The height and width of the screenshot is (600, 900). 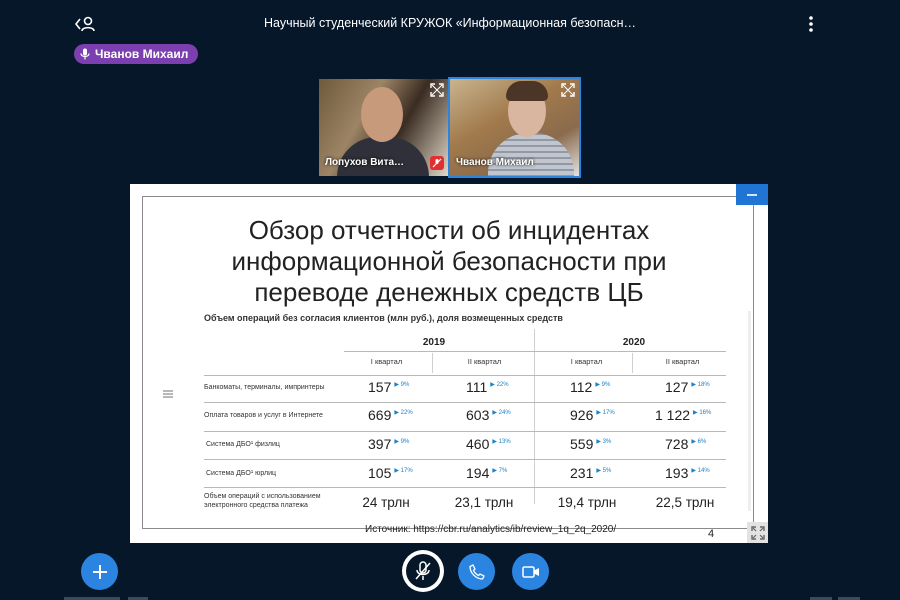 I want to click on cell-share-text: 16%, so click(x=705, y=413).